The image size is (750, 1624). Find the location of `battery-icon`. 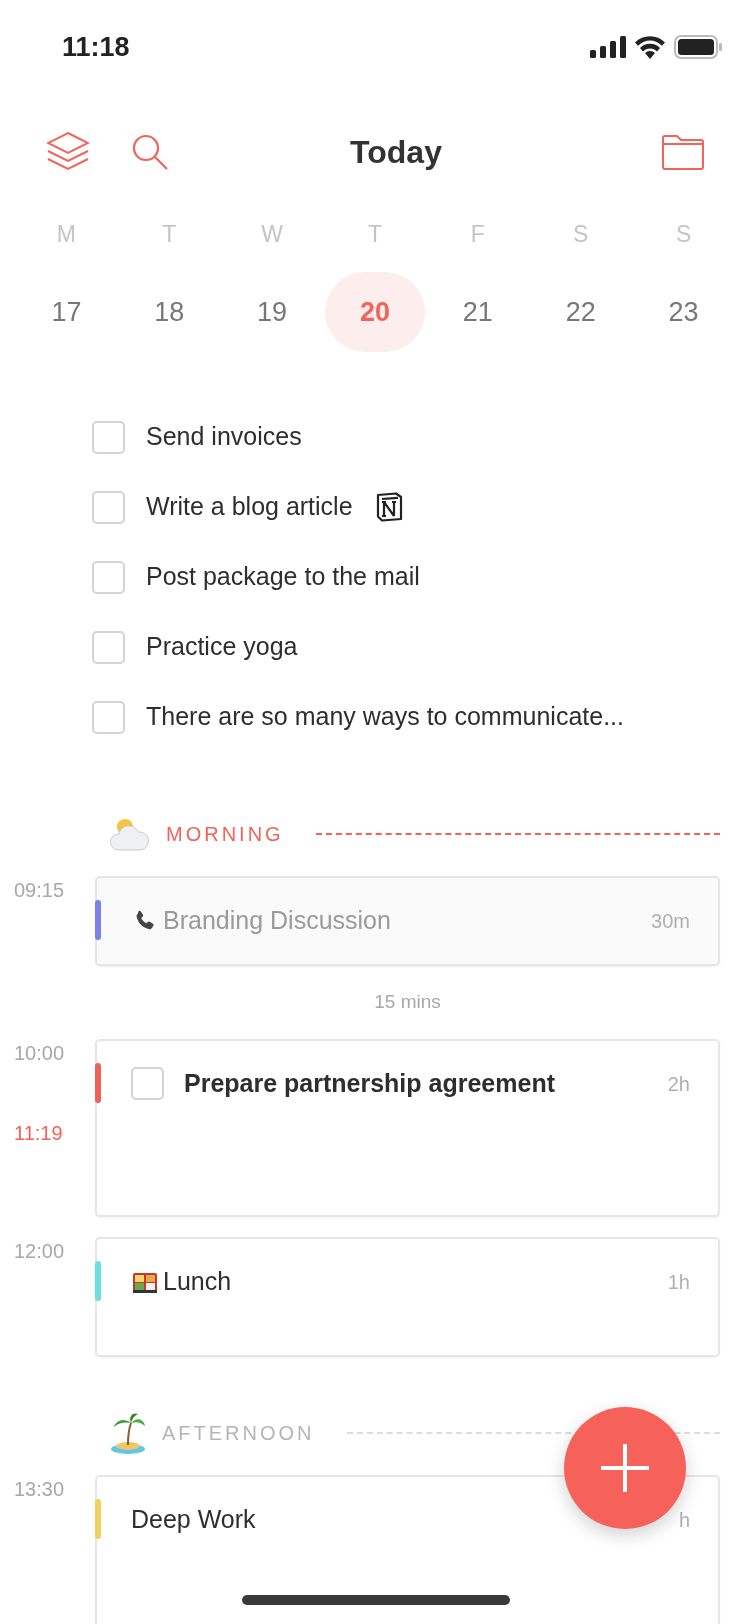

battery-icon is located at coordinates (698, 47).